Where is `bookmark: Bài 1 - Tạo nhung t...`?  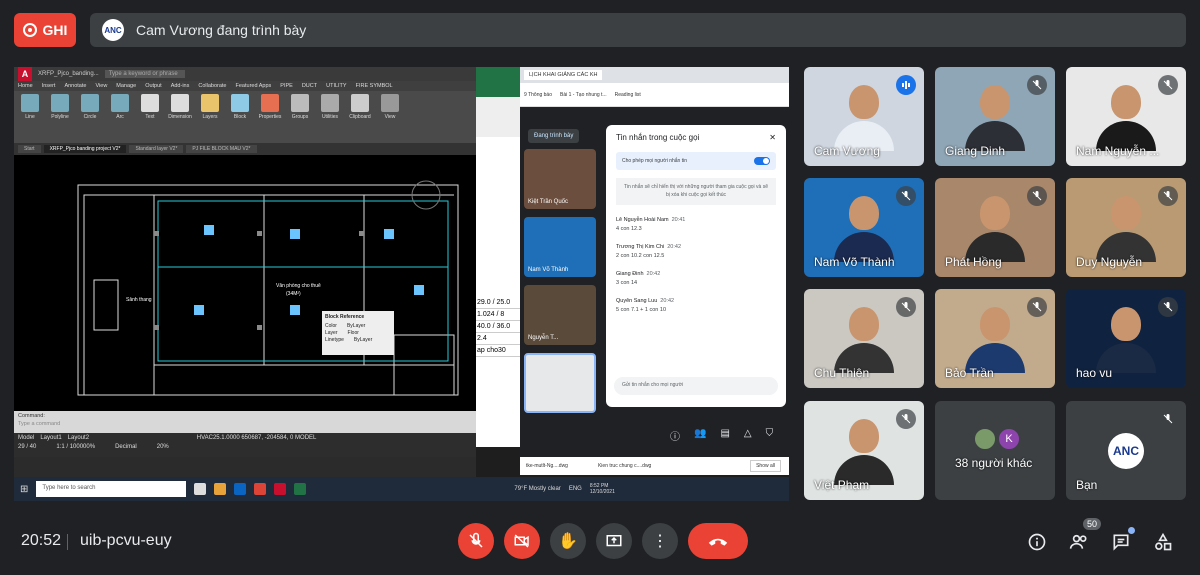 bookmark: Bài 1 - Tạo nhung t... is located at coordinates (583, 95).